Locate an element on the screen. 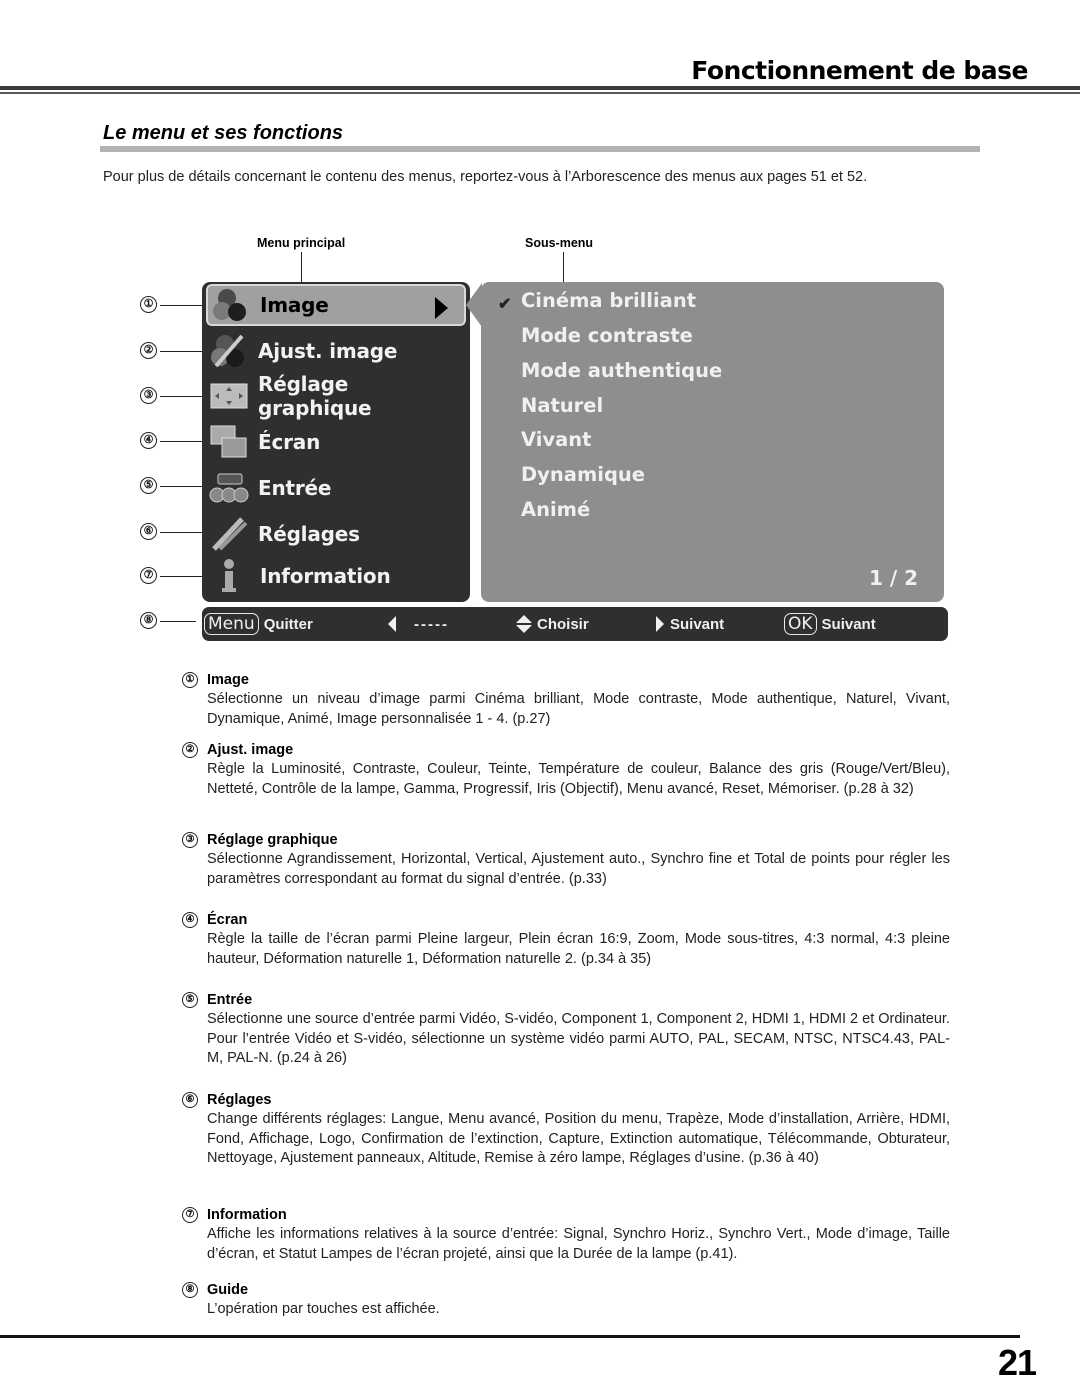 The width and height of the screenshot is (1080, 1397). description-number: ② is located at coordinates (190, 750).